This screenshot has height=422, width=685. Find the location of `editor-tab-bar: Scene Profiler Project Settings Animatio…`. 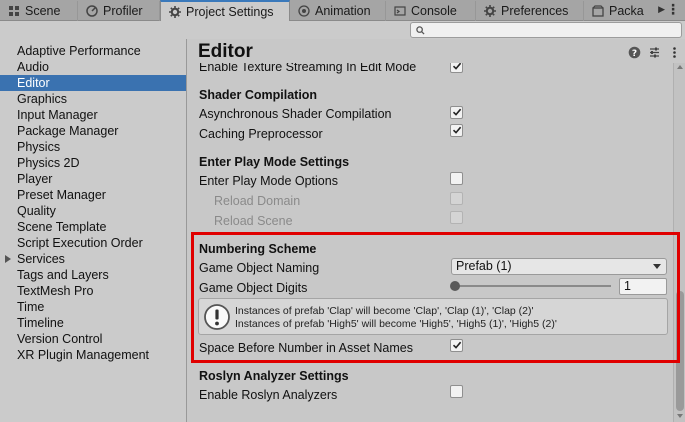

editor-tab-bar: Scene Profiler Project Settings Animatio… is located at coordinates (342, 10).